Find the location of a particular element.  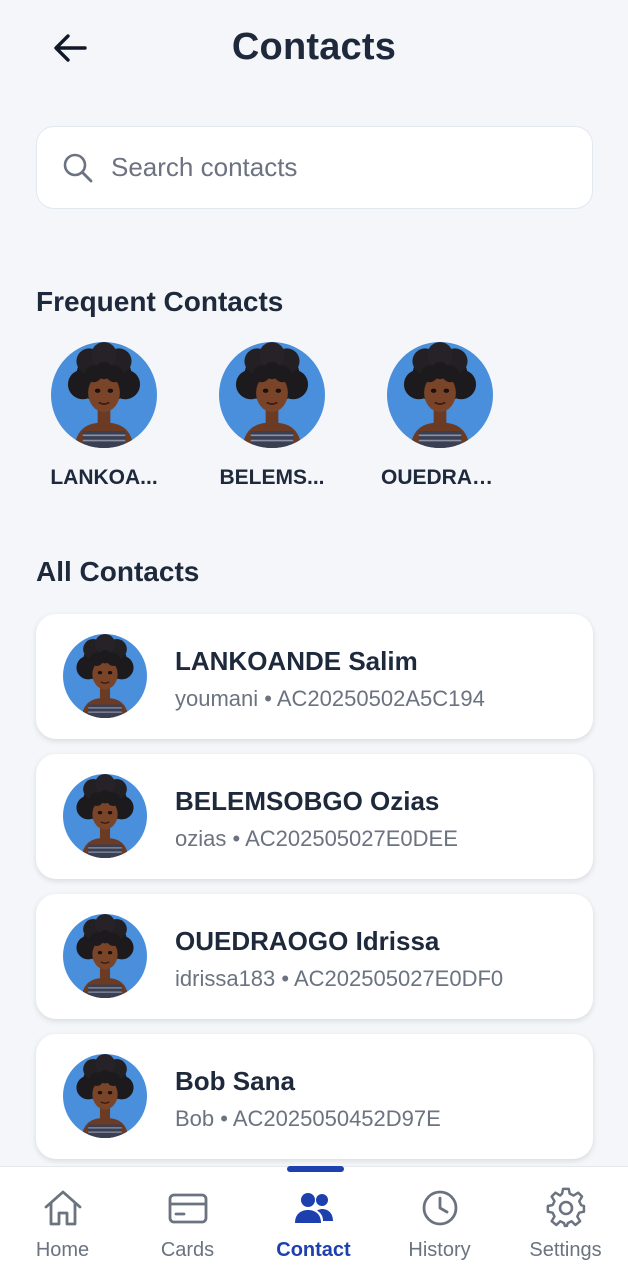

contact-name: BELEMSOBGO Ozias is located at coordinates (307, 801).